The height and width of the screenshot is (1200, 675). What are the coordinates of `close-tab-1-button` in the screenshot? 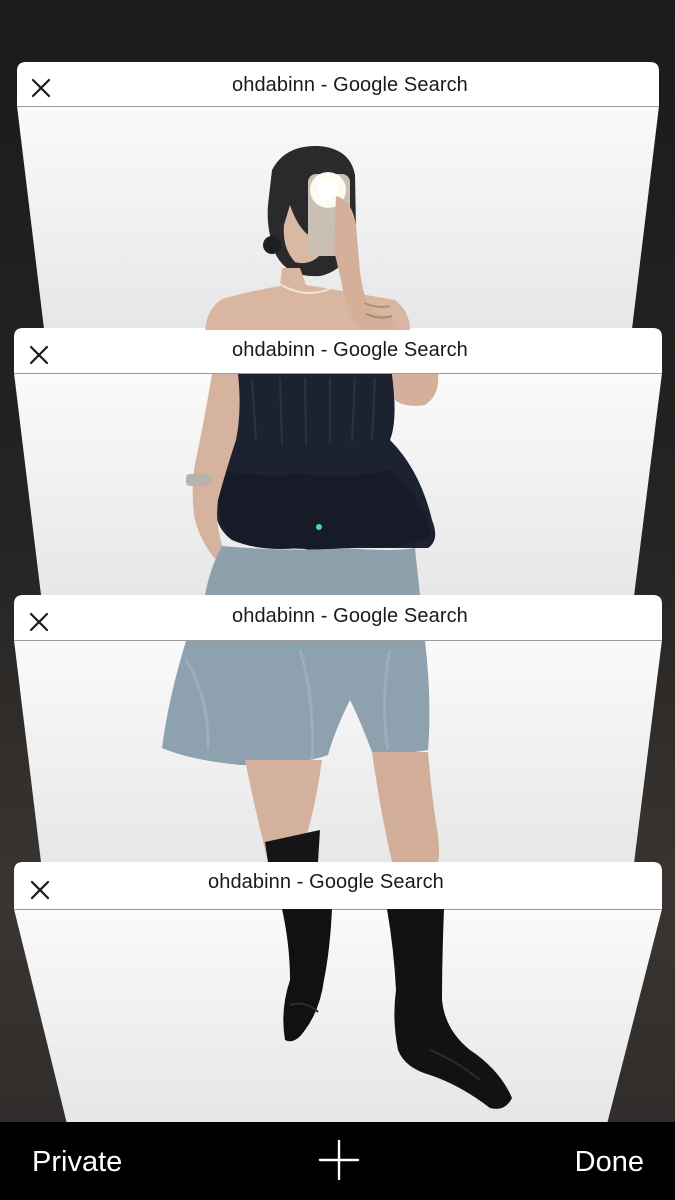 It's located at (41, 88).